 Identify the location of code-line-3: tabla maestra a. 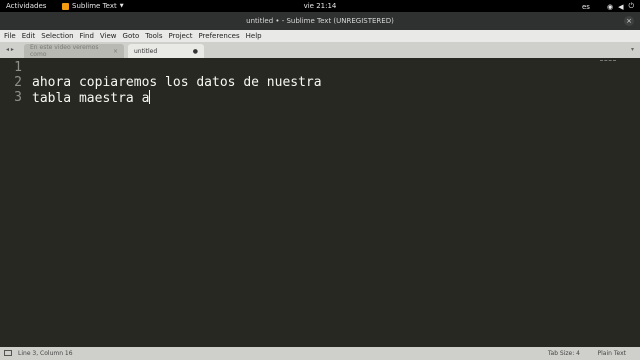
(91, 98).